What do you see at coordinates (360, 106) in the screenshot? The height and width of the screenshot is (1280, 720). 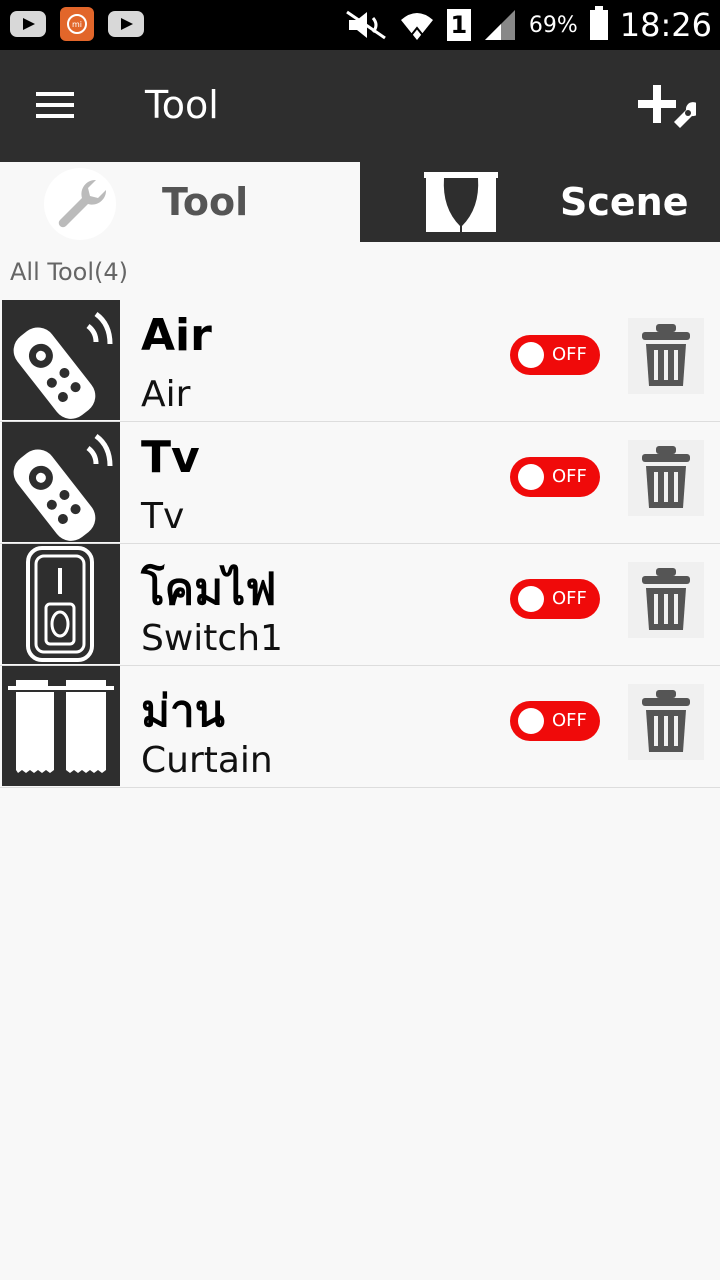 I see `app-bar: Tool` at bounding box center [360, 106].